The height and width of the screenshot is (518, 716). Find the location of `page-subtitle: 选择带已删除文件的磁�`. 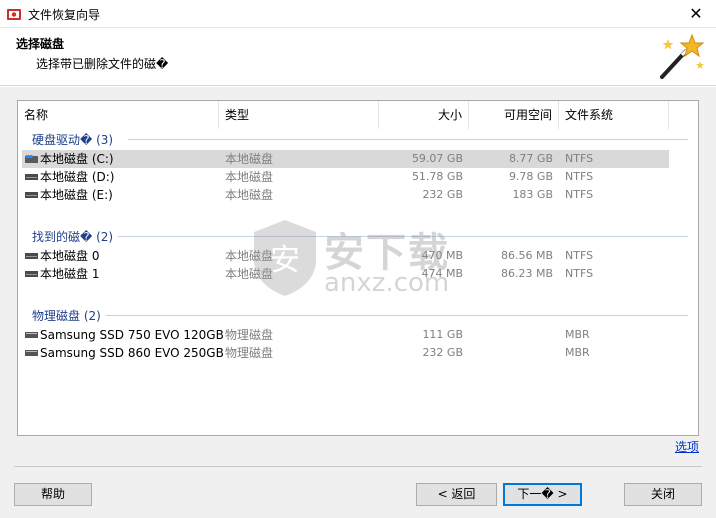

page-subtitle: 选择带已删除文件的磁� is located at coordinates (102, 64).